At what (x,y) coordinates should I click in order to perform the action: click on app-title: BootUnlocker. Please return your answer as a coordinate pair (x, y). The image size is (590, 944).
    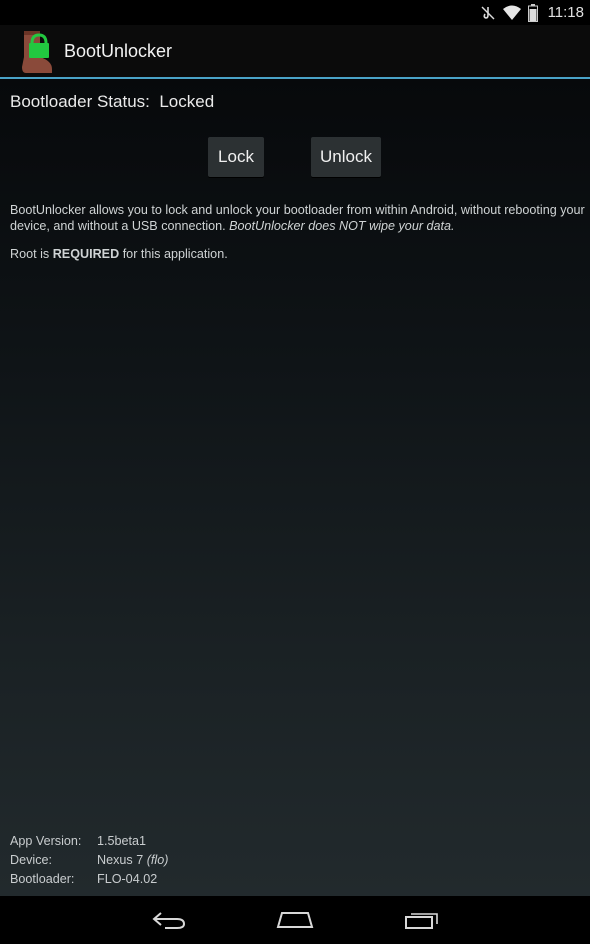
    Looking at the image, I should click on (118, 50).